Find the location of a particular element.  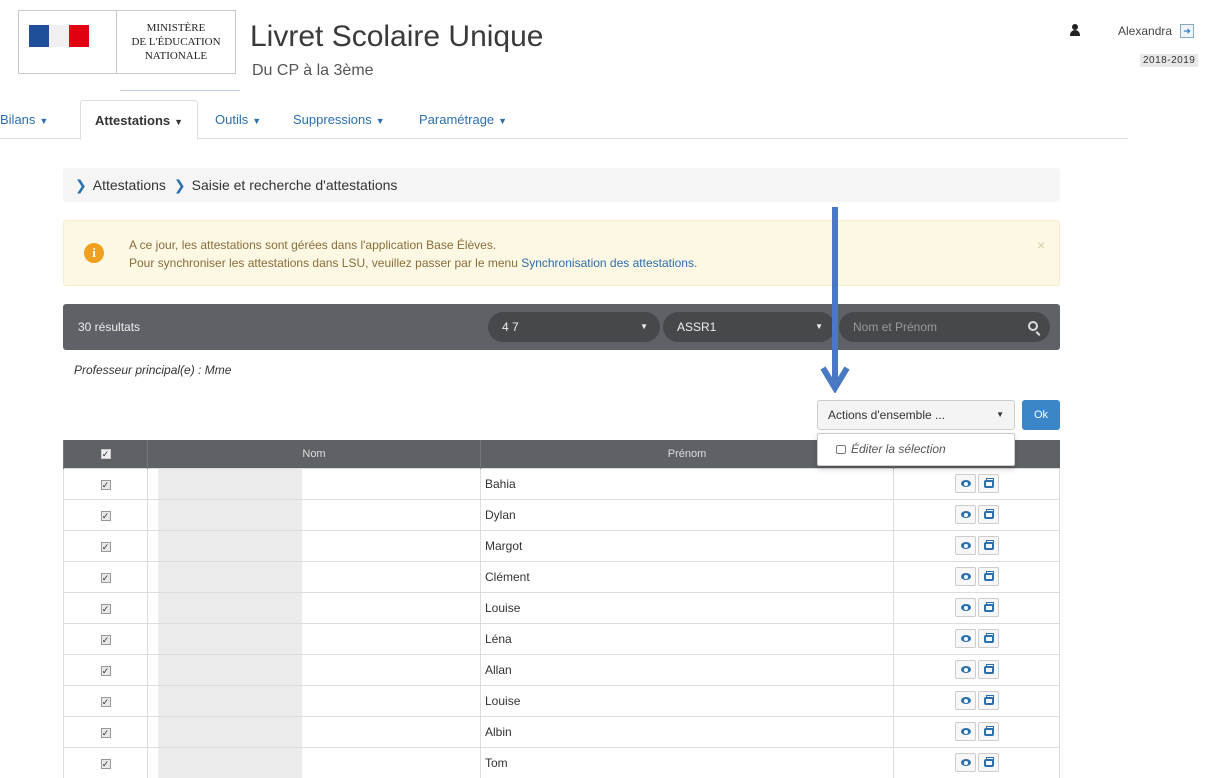

result-count: 30 résultats is located at coordinates (109, 327).